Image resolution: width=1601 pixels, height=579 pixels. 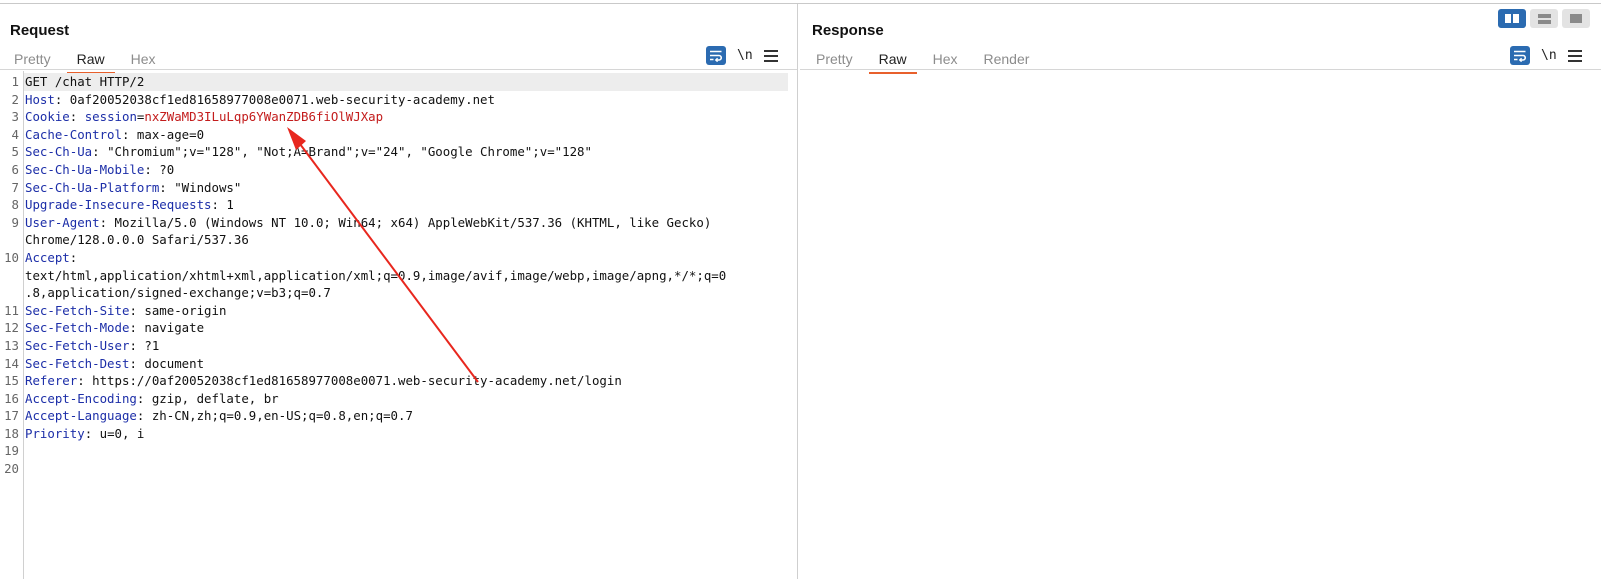 I want to click on response-newline-toggle: \n, so click(x=1549, y=55).